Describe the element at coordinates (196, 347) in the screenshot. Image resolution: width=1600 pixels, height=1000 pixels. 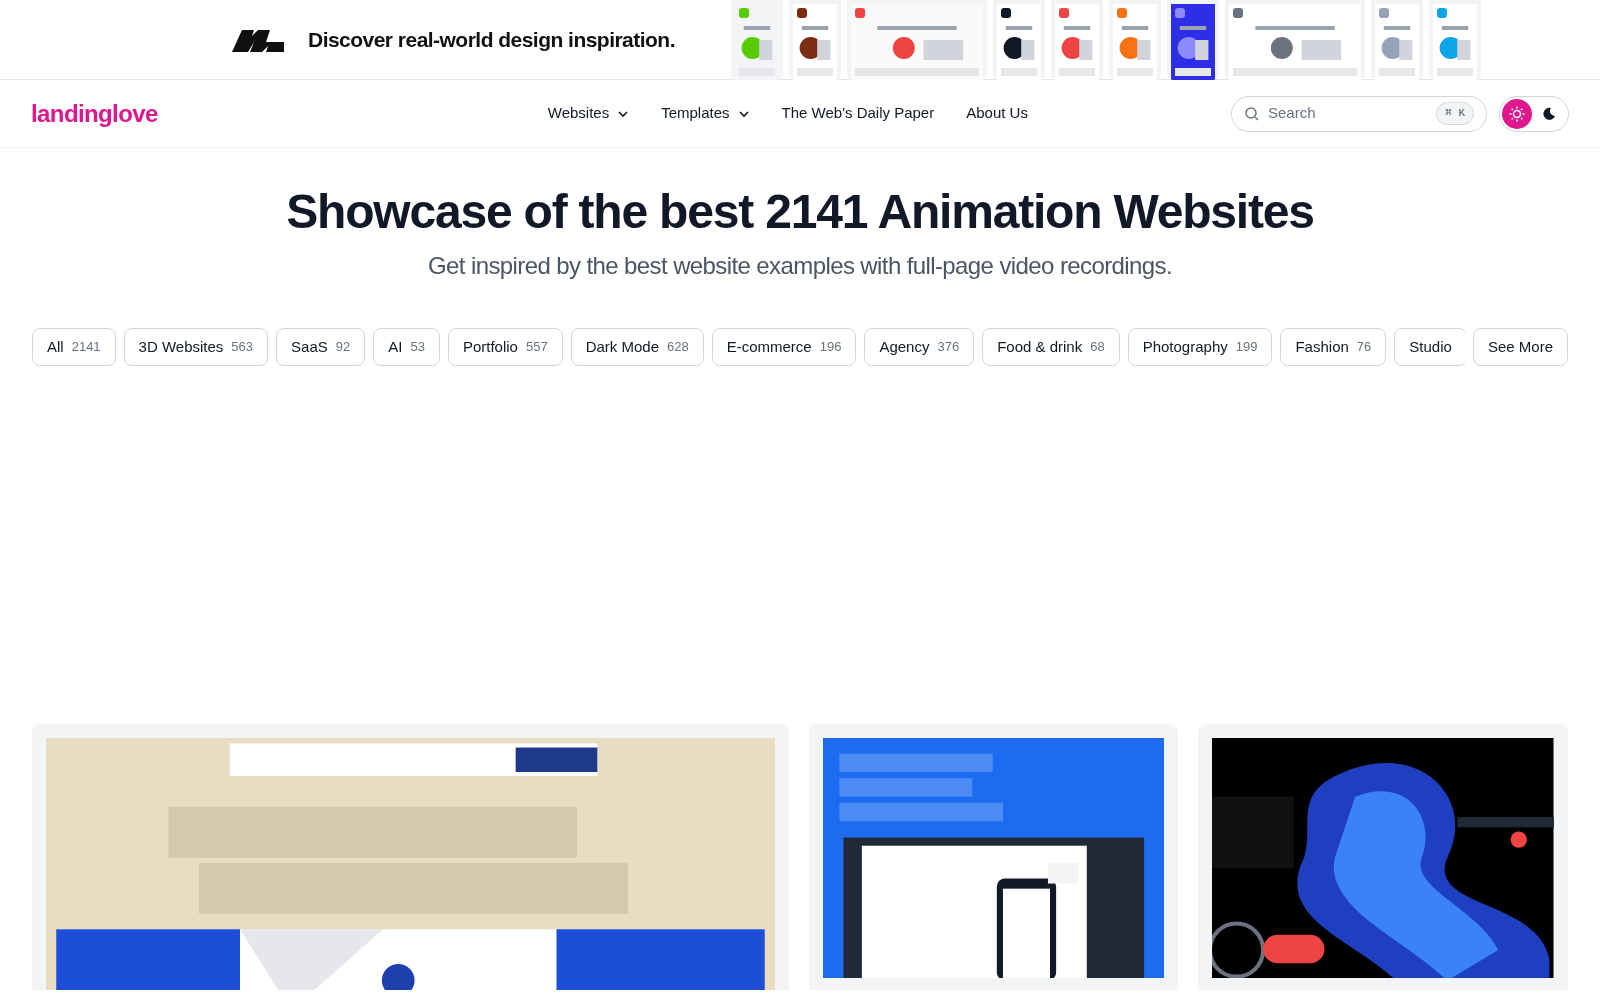
I see `category-chip: 3D Websites 563` at that location.